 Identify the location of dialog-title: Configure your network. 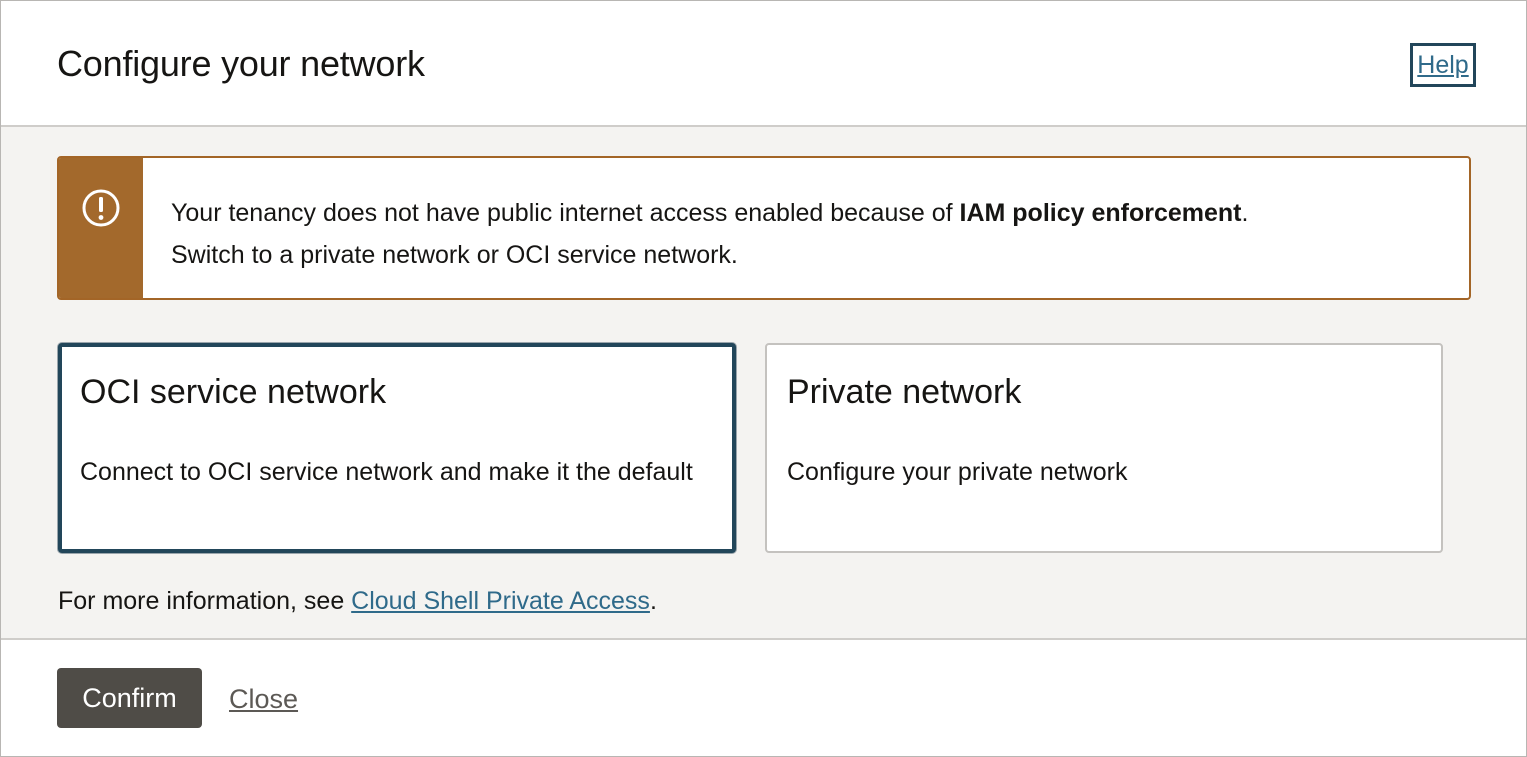
(241, 63).